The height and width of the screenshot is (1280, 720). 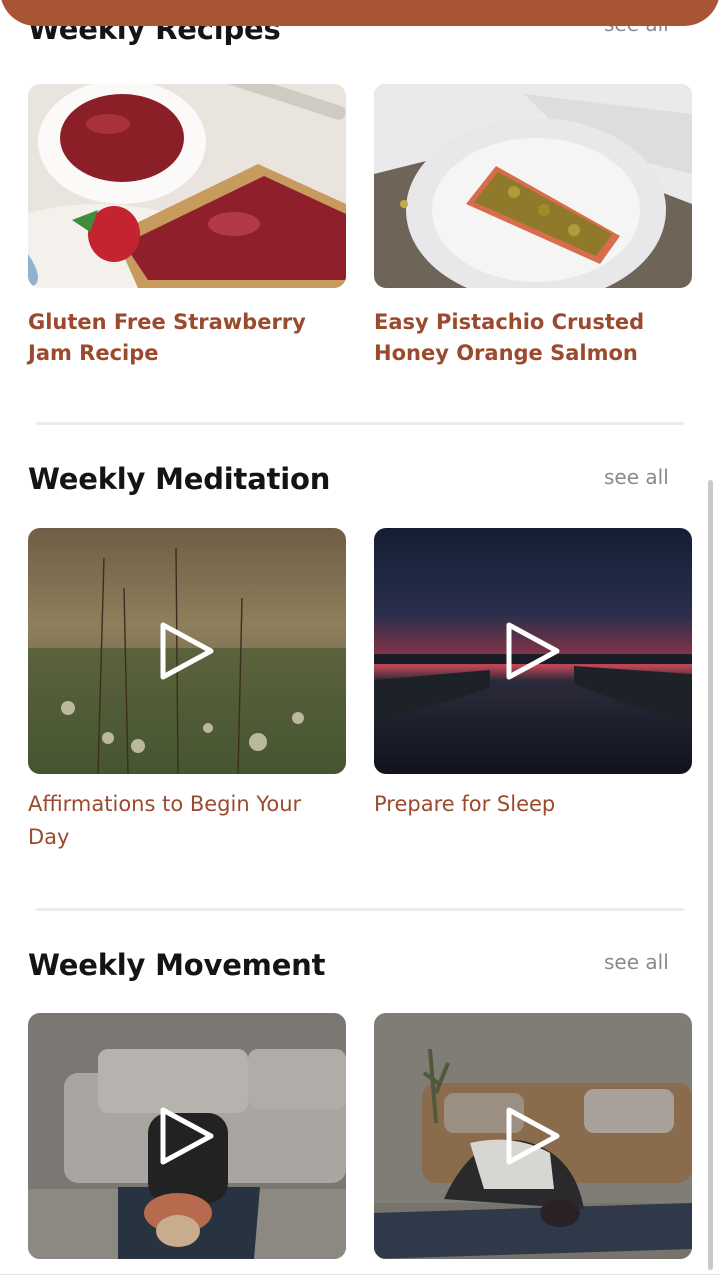 I want to click on scrollbar, so click(x=710, y=875).